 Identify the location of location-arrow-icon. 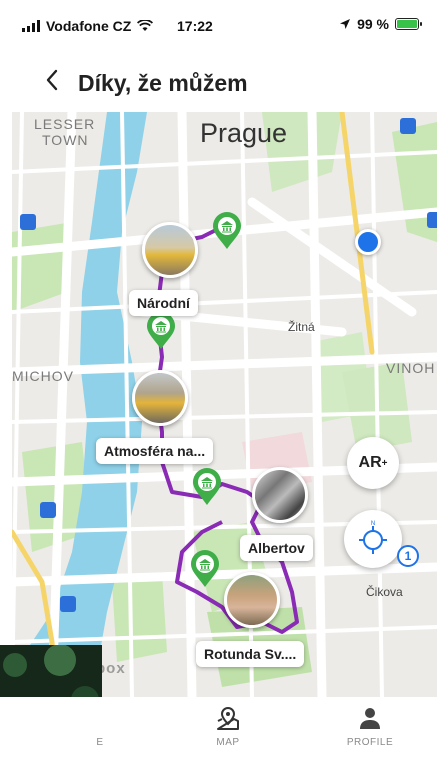
(345, 24).